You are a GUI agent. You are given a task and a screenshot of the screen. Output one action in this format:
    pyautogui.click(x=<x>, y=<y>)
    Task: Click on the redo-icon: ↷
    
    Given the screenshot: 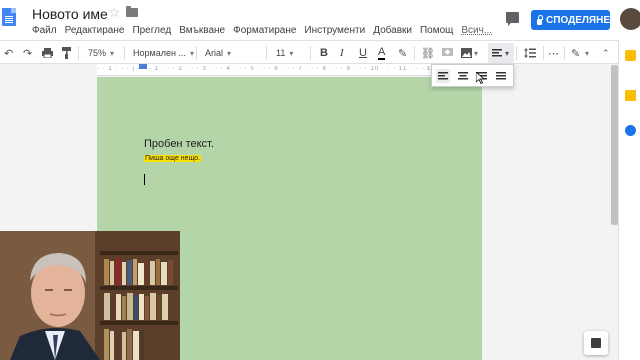 What is the action you would take?
    pyautogui.click(x=27, y=53)
    